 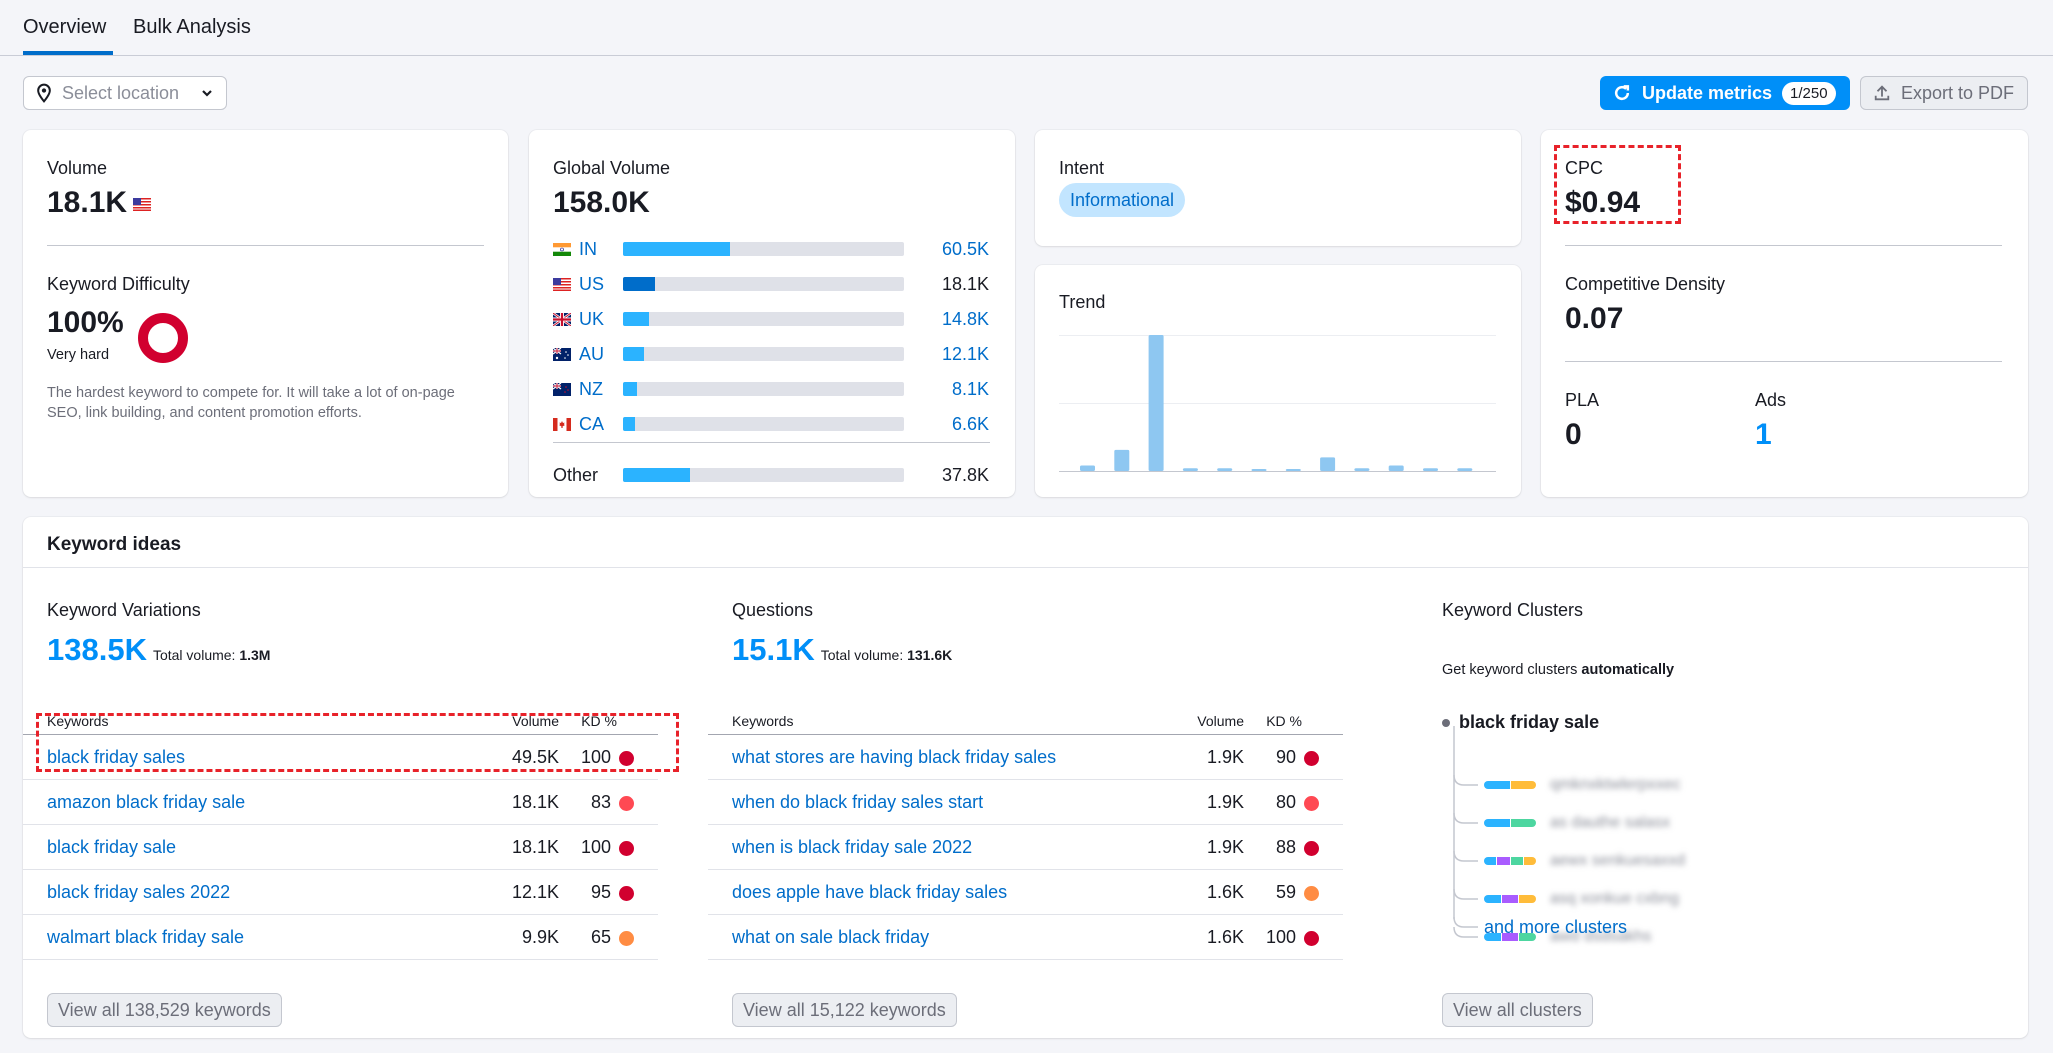 What do you see at coordinates (771, 249) in the screenshot?
I see `country-row-in: IN 60.5K` at bounding box center [771, 249].